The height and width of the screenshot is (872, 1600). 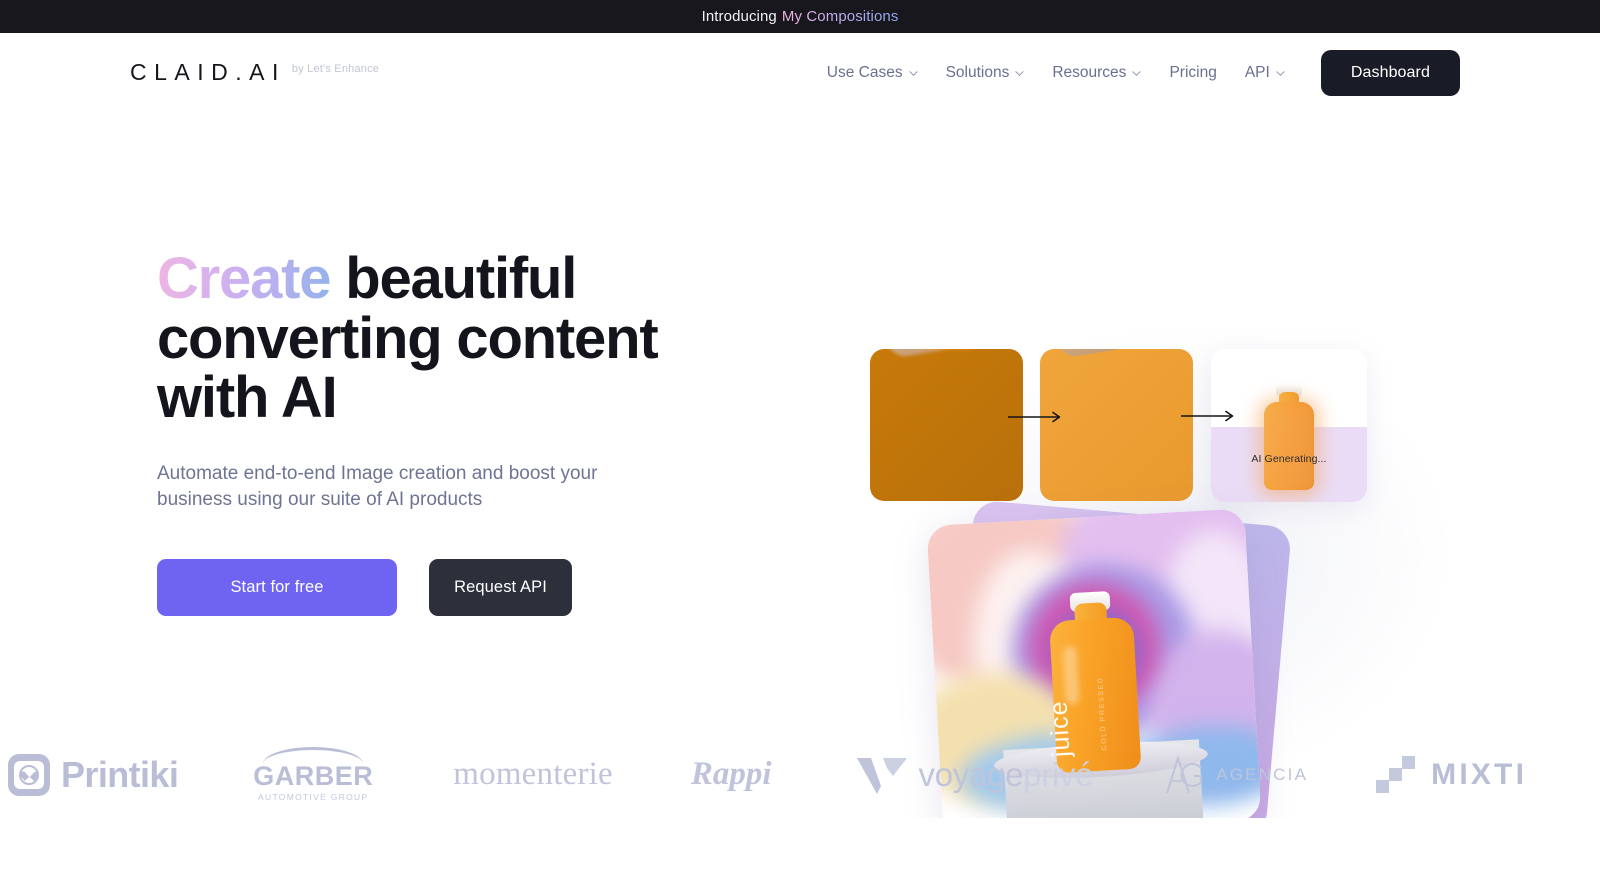 I want to click on logo-label-voyage-main: voyage, so click(x=971, y=774).